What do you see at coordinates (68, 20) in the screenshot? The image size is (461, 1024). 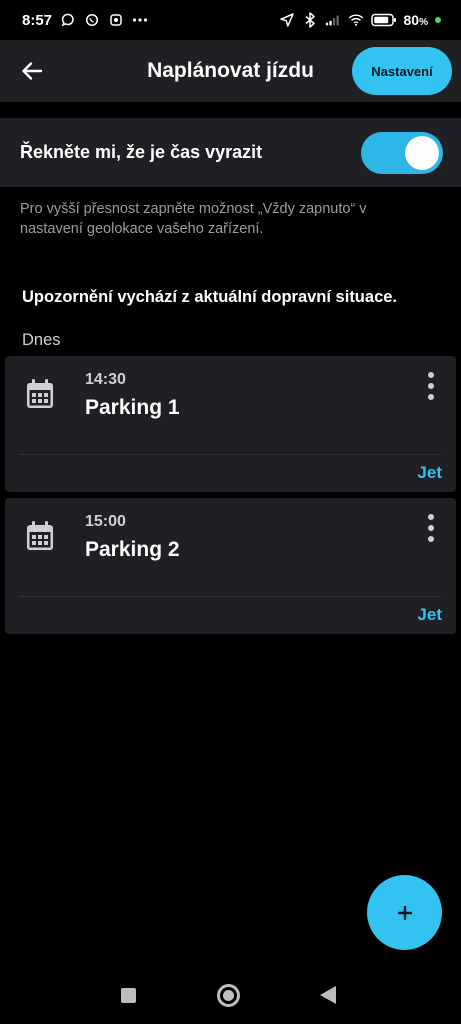 I see `chat-bubble-icon` at bounding box center [68, 20].